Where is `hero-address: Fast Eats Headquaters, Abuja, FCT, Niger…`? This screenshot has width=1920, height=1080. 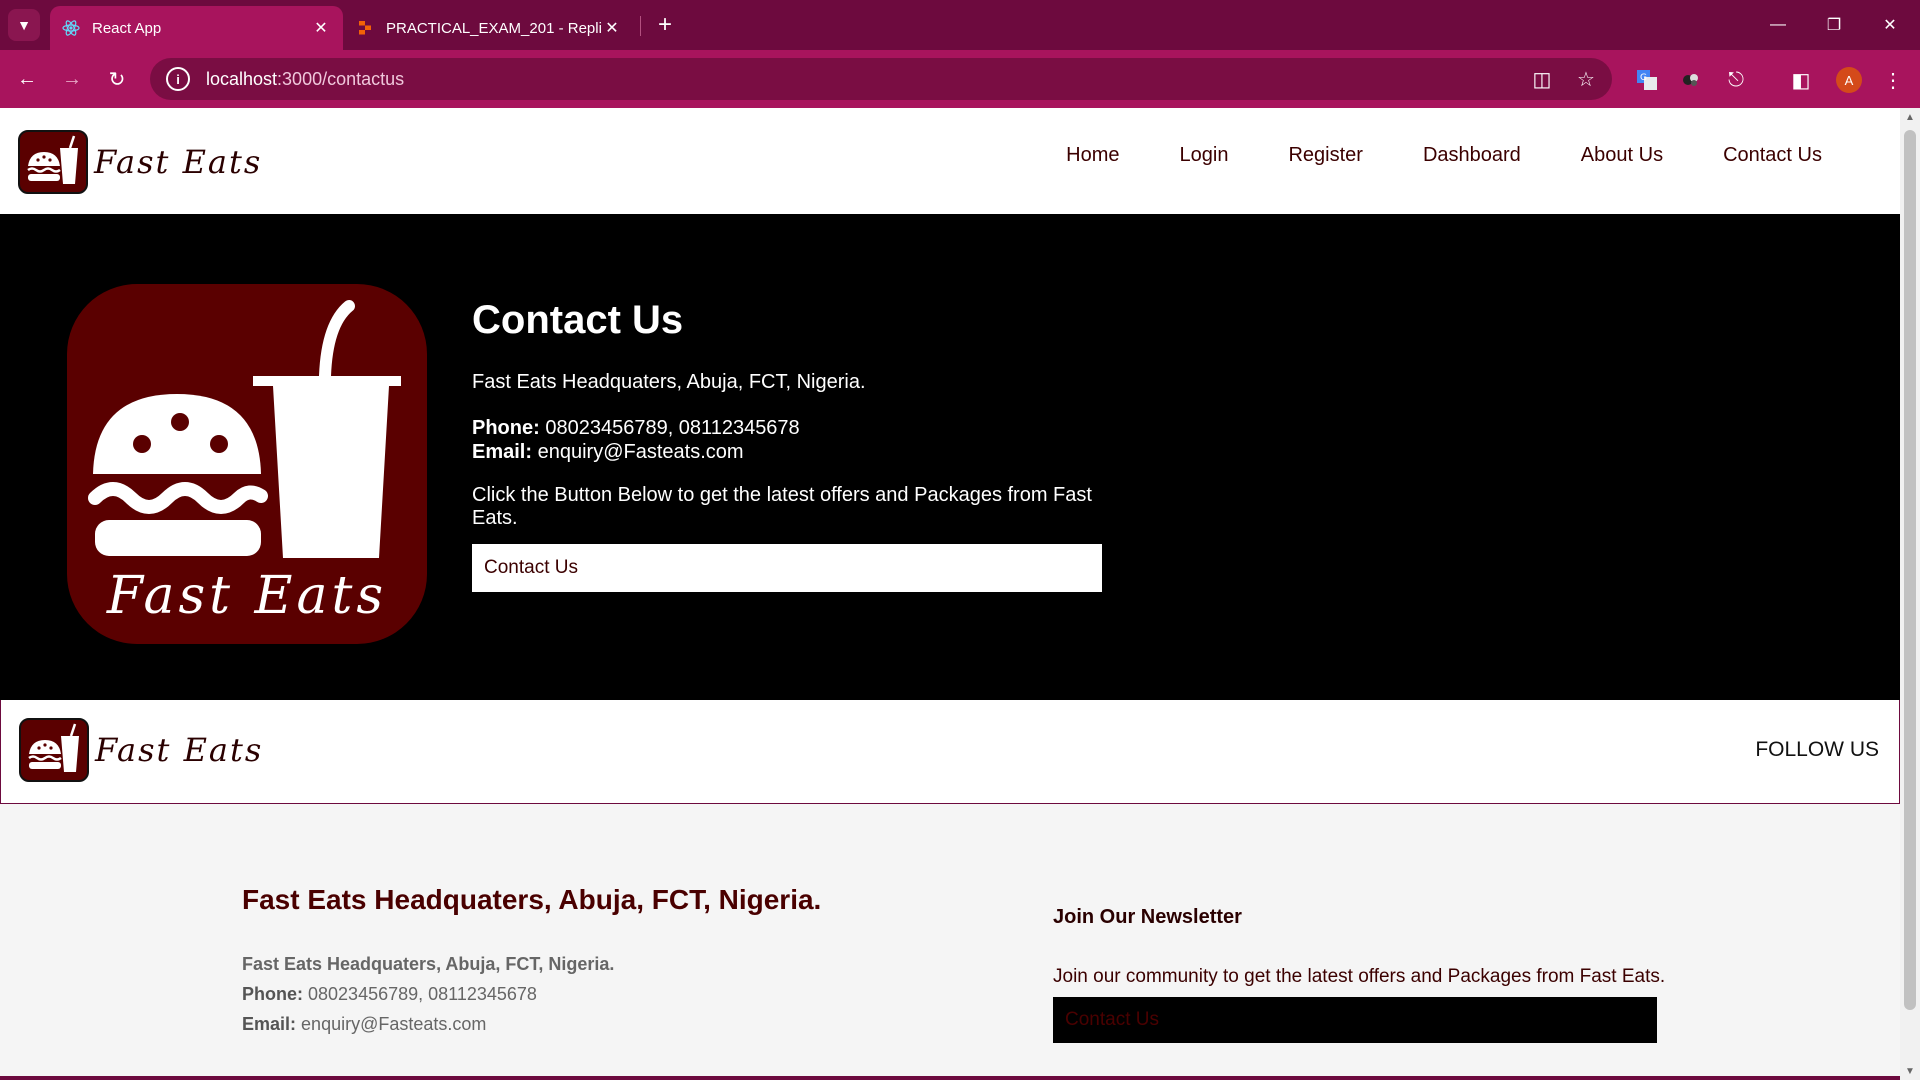
hero-address: Fast Eats Headquaters, Abuja, FCT, Niger… is located at coordinates (669, 382).